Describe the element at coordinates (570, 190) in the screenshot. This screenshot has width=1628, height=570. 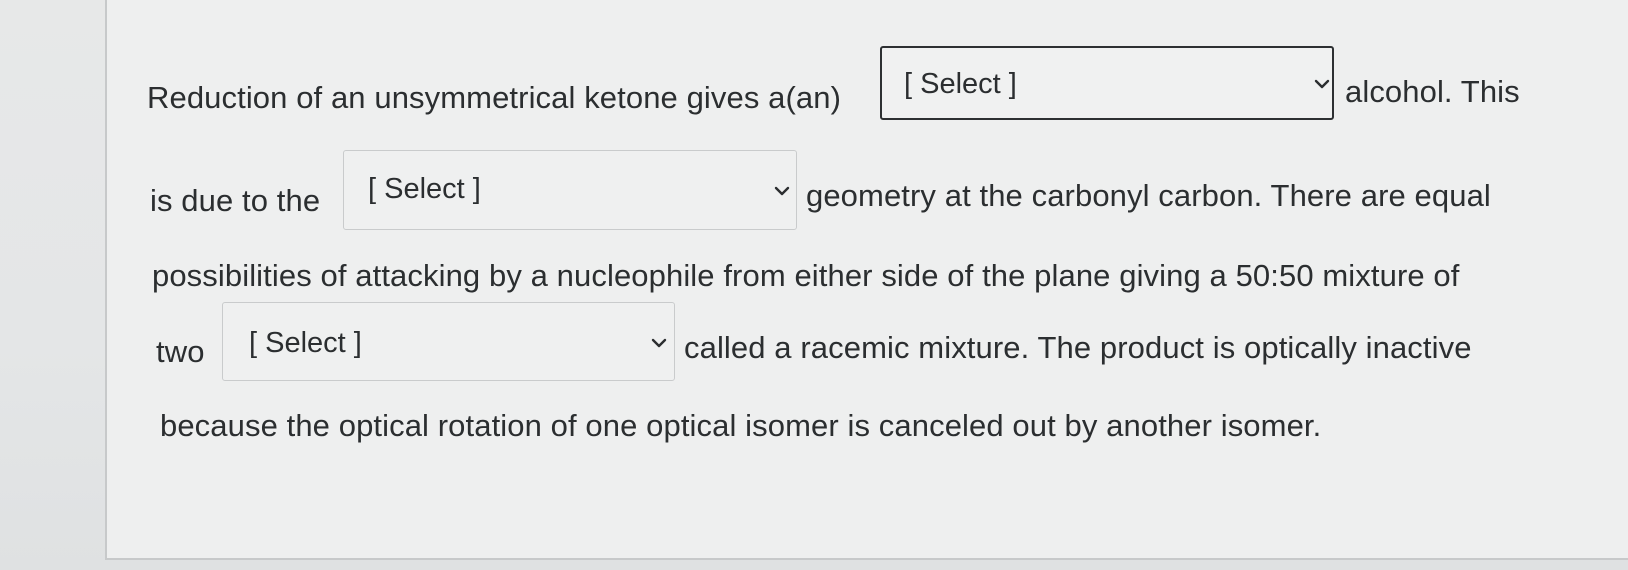
I see `dropdown-2: [ Select ]` at that location.